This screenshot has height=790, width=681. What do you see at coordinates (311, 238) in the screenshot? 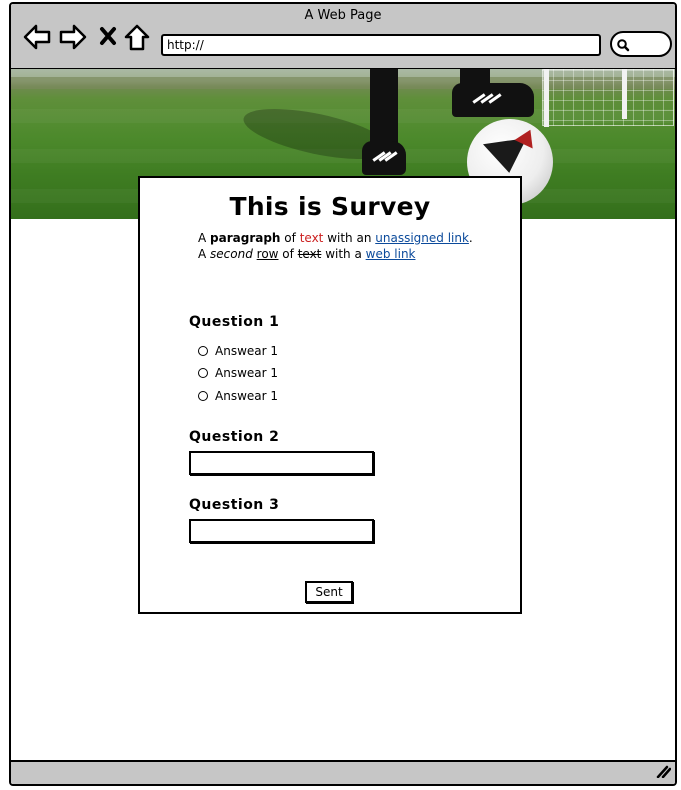
I see `red-text: text` at bounding box center [311, 238].